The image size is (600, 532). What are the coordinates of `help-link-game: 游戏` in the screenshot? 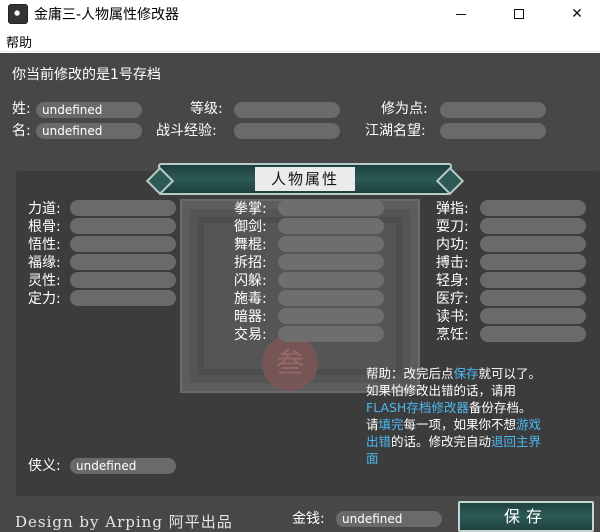 It's located at (528, 424).